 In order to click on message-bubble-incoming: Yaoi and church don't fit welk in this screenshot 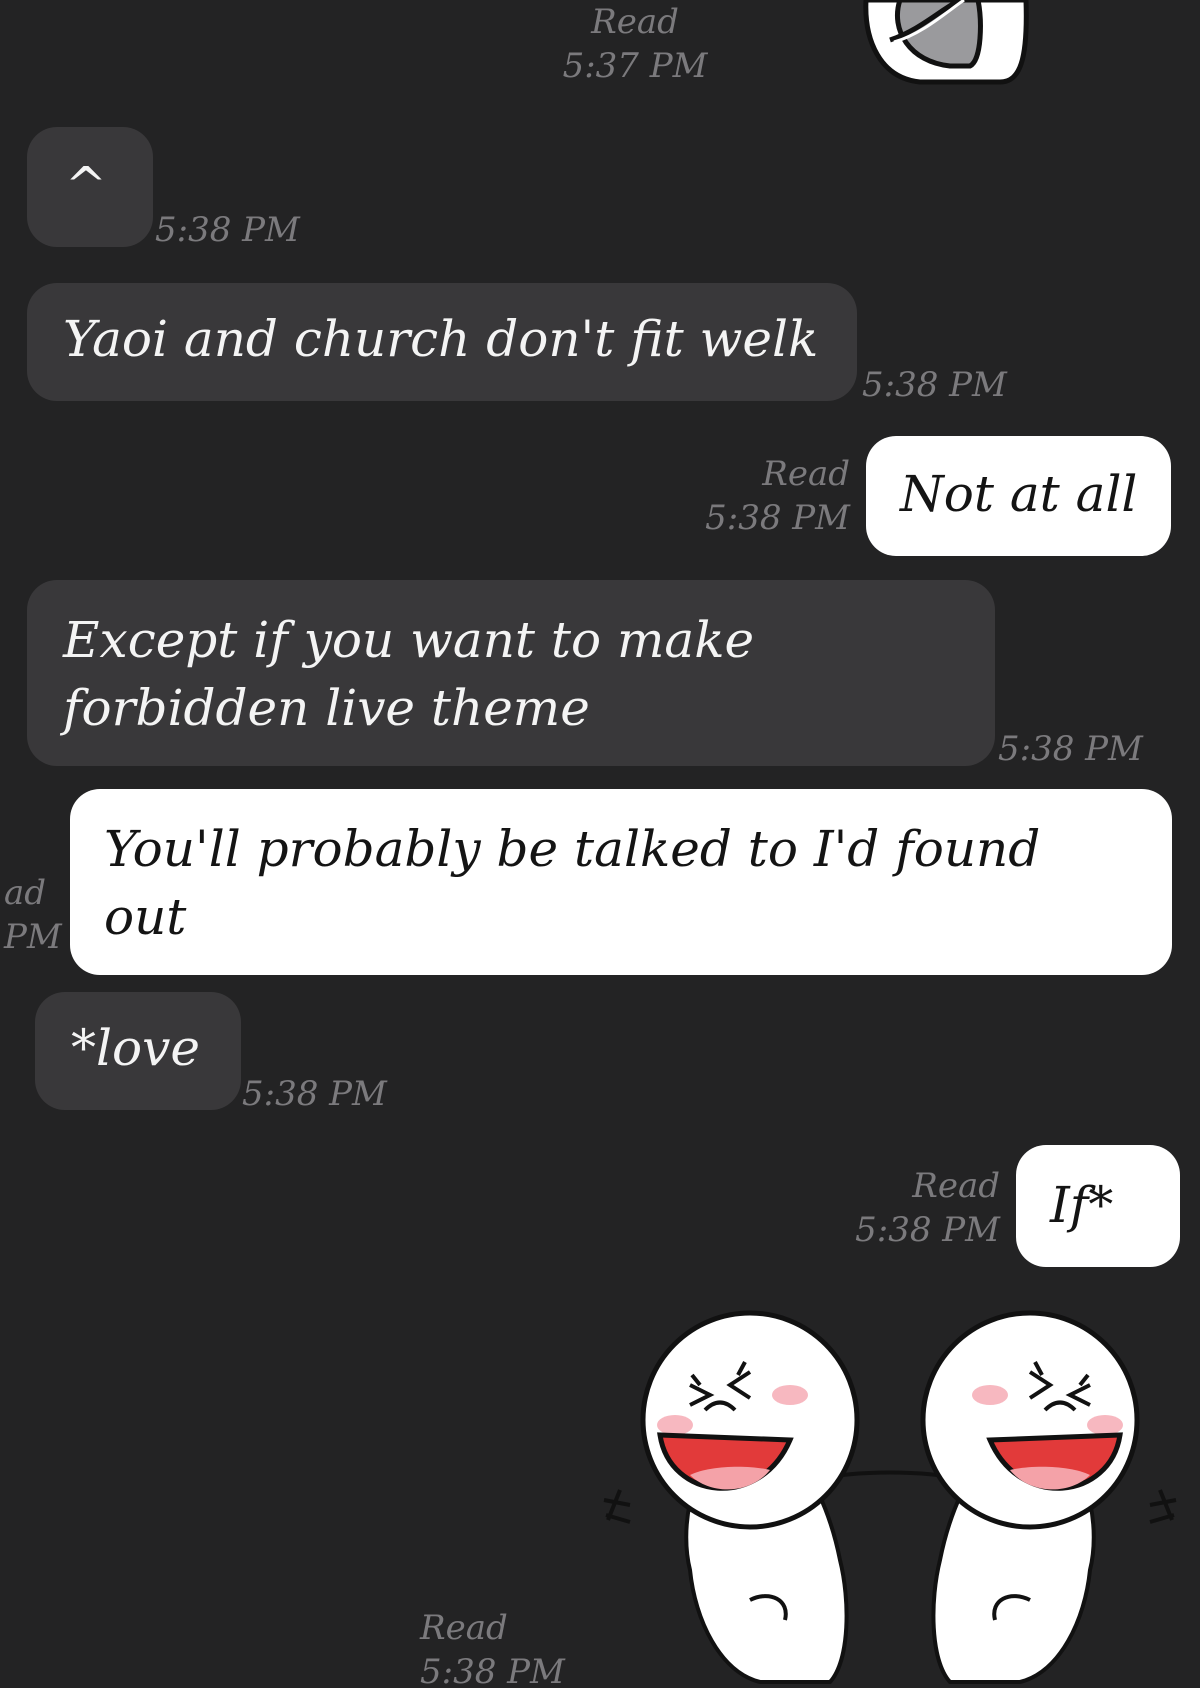, I will do `click(442, 342)`.